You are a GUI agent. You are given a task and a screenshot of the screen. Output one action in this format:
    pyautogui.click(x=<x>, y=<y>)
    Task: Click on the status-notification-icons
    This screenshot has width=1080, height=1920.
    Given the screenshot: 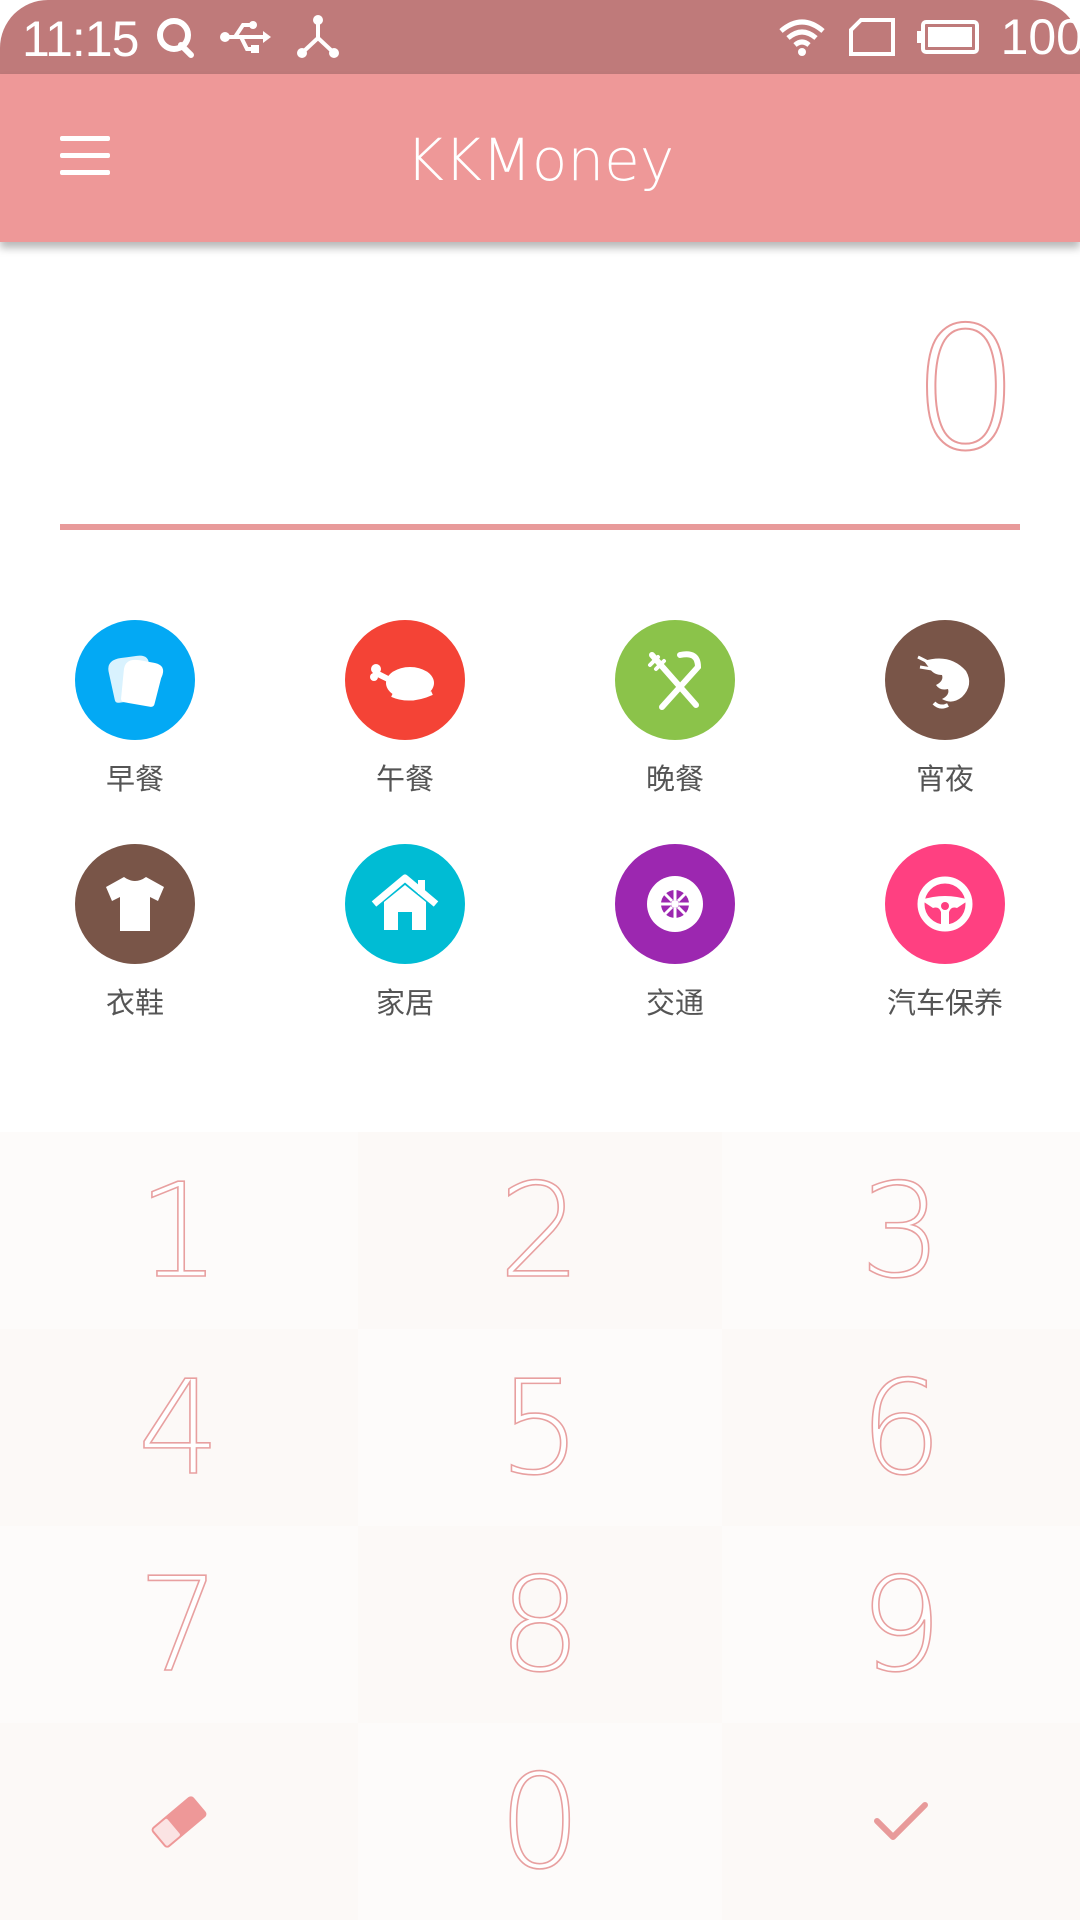 What is the action you would take?
    pyautogui.click(x=248, y=37)
    